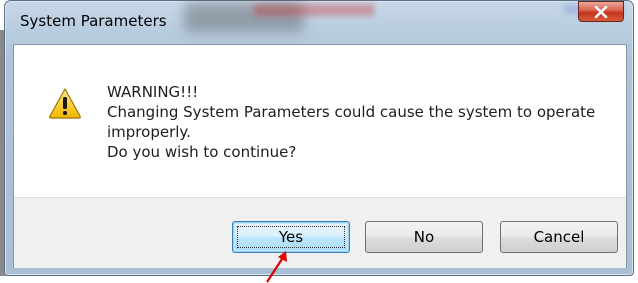 This screenshot has width=638, height=283. I want to click on cancel-button: Cancel, so click(559, 237).